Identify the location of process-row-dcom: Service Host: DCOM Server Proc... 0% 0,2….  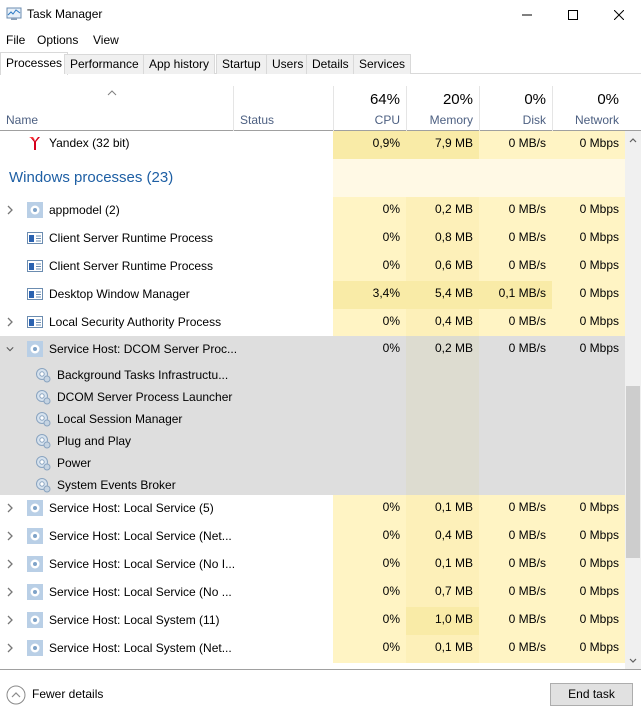
(312, 350).